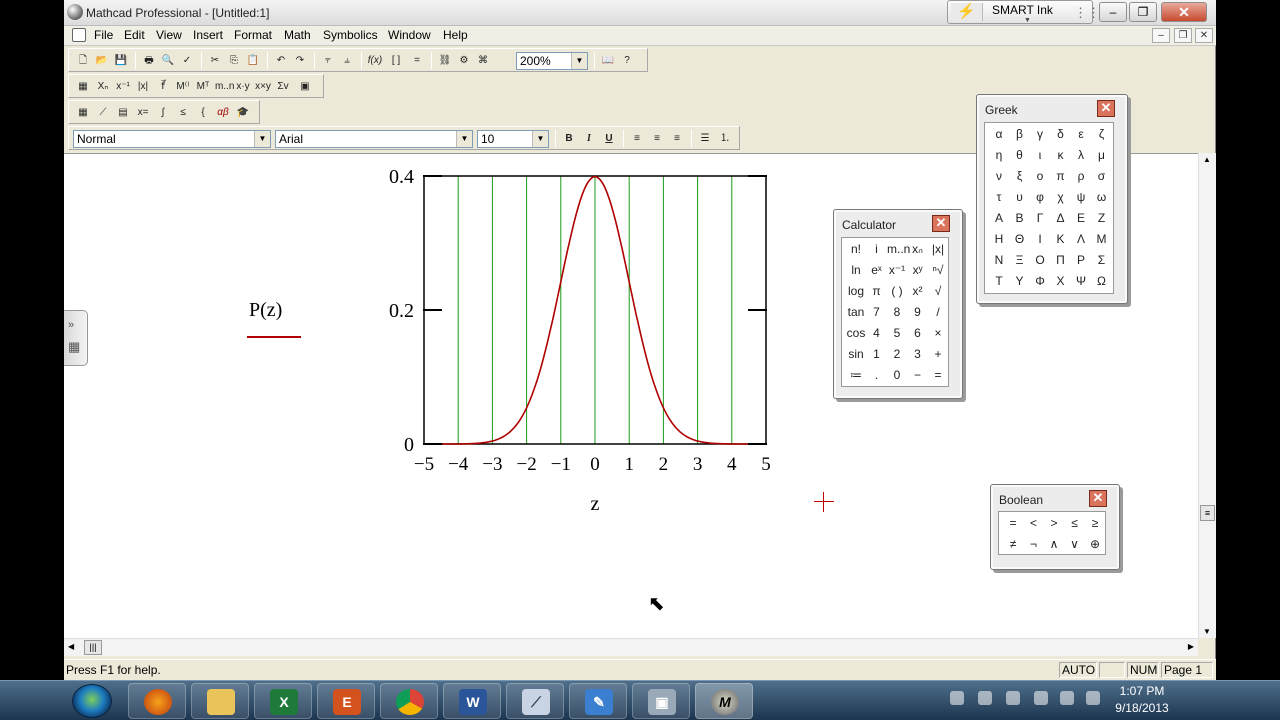  What do you see at coordinates (445, 60) in the screenshot?
I see `insert-hyperlink-icon: ⛓` at bounding box center [445, 60].